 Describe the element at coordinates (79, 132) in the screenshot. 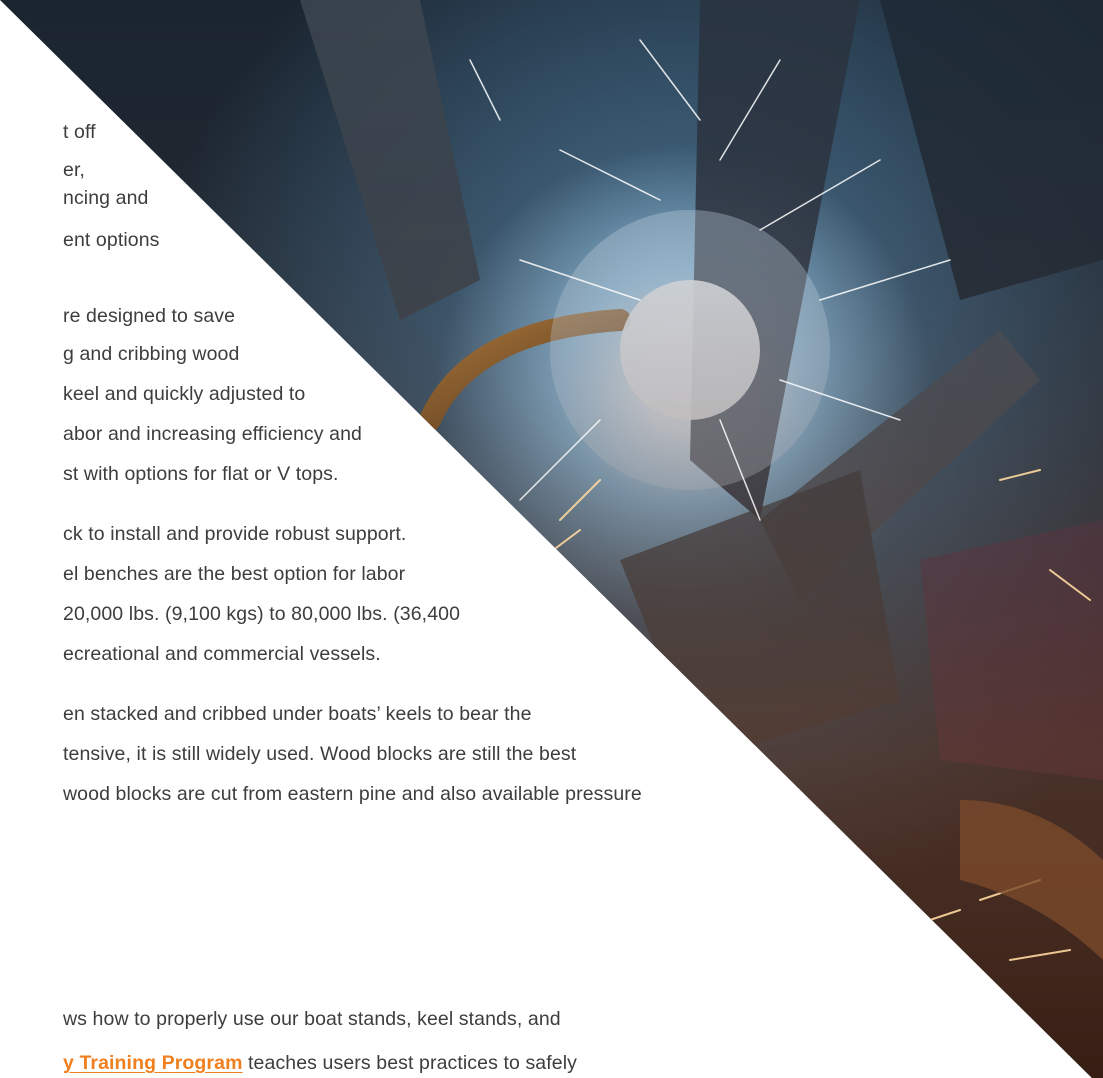

I see `paragraph-1-line-1: t off` at that location.